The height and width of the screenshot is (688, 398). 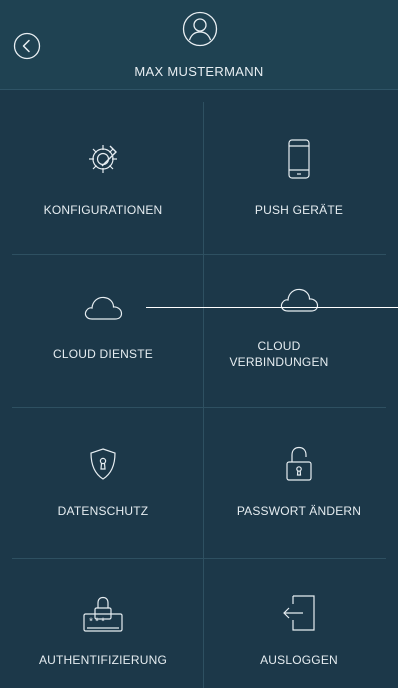 What do you see at coordinates (103, 614) in the screenshot?
I see `password-card-icon: ***` at bounding box center [103, 614].